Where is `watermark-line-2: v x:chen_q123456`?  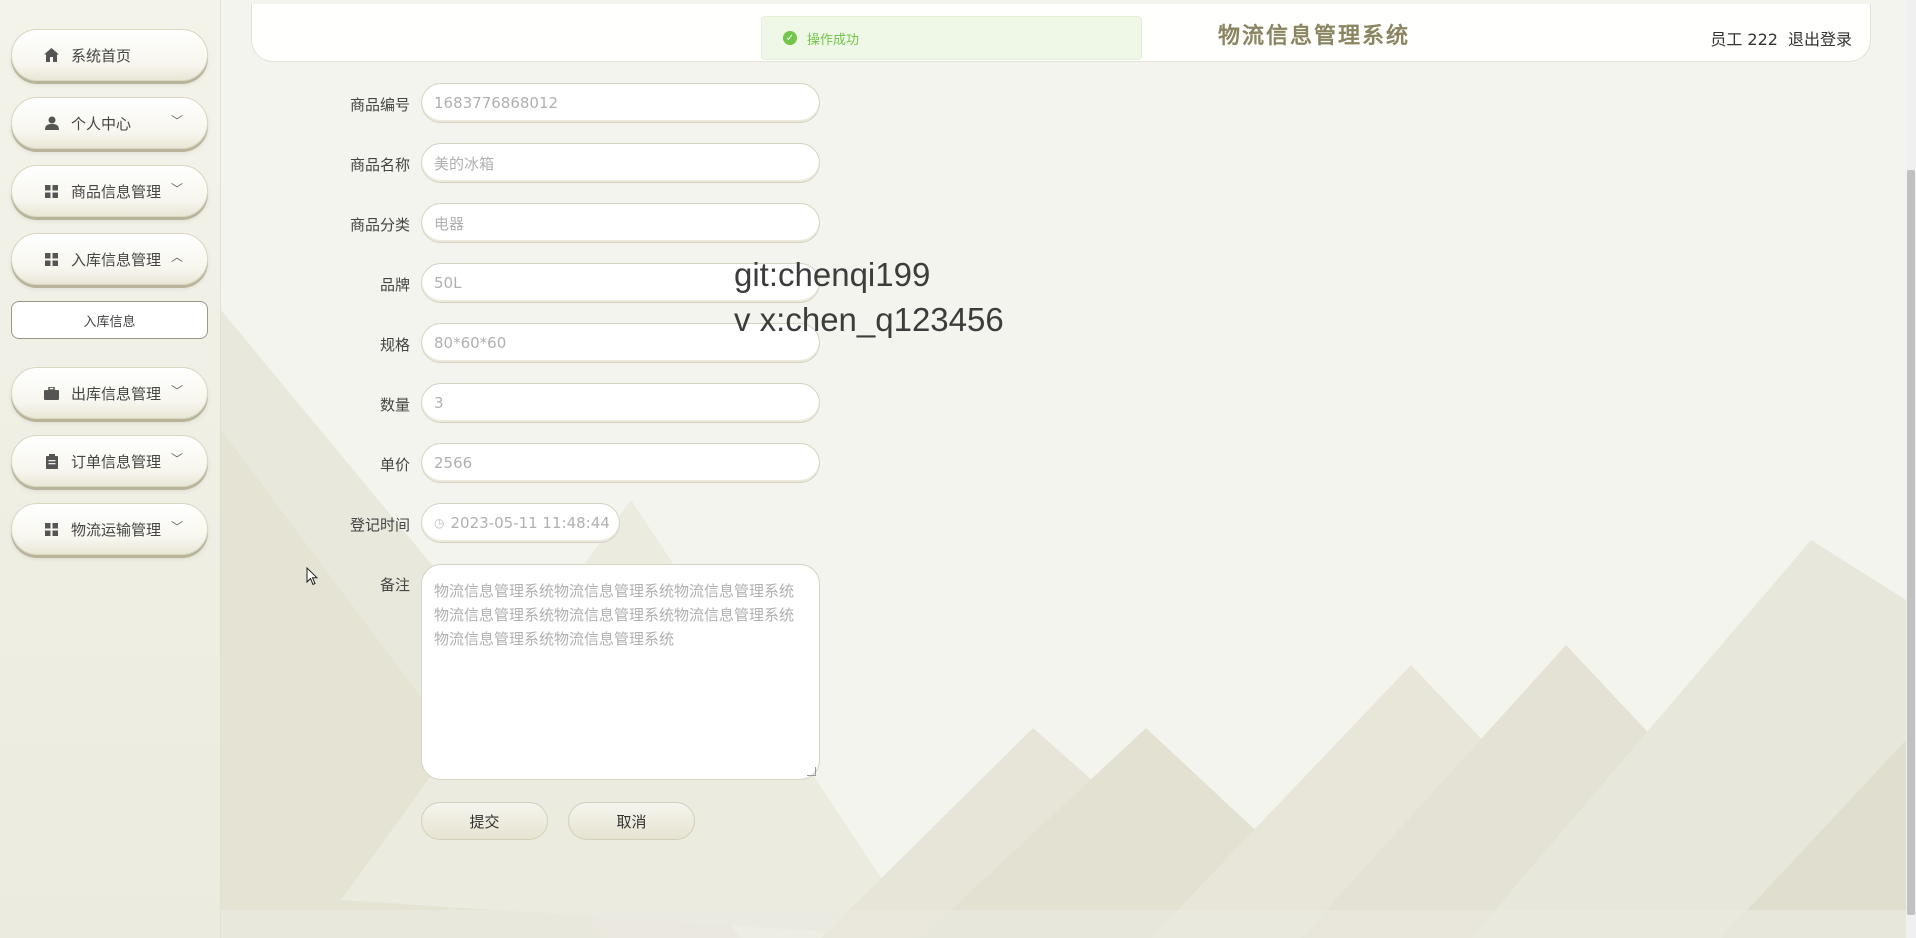 watermark-line-2: v x:chen_q123456 is located at coordinates (869, 319).